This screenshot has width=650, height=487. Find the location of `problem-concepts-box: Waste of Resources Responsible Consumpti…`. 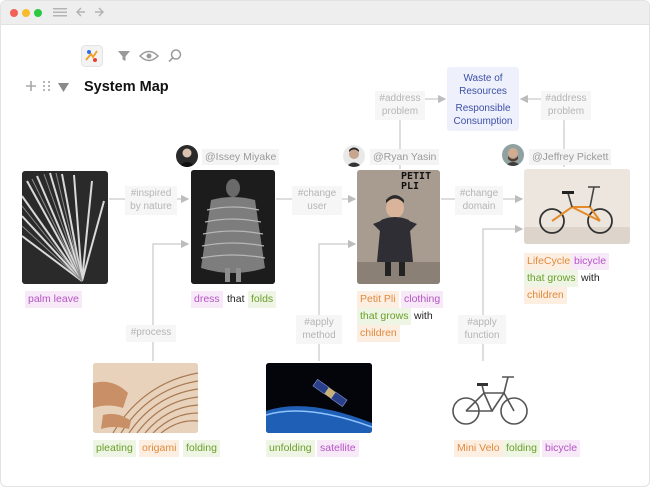

problem-concepts-box: Waste of Resources Responsible Consumpti… is located at coordinates (483, 99).